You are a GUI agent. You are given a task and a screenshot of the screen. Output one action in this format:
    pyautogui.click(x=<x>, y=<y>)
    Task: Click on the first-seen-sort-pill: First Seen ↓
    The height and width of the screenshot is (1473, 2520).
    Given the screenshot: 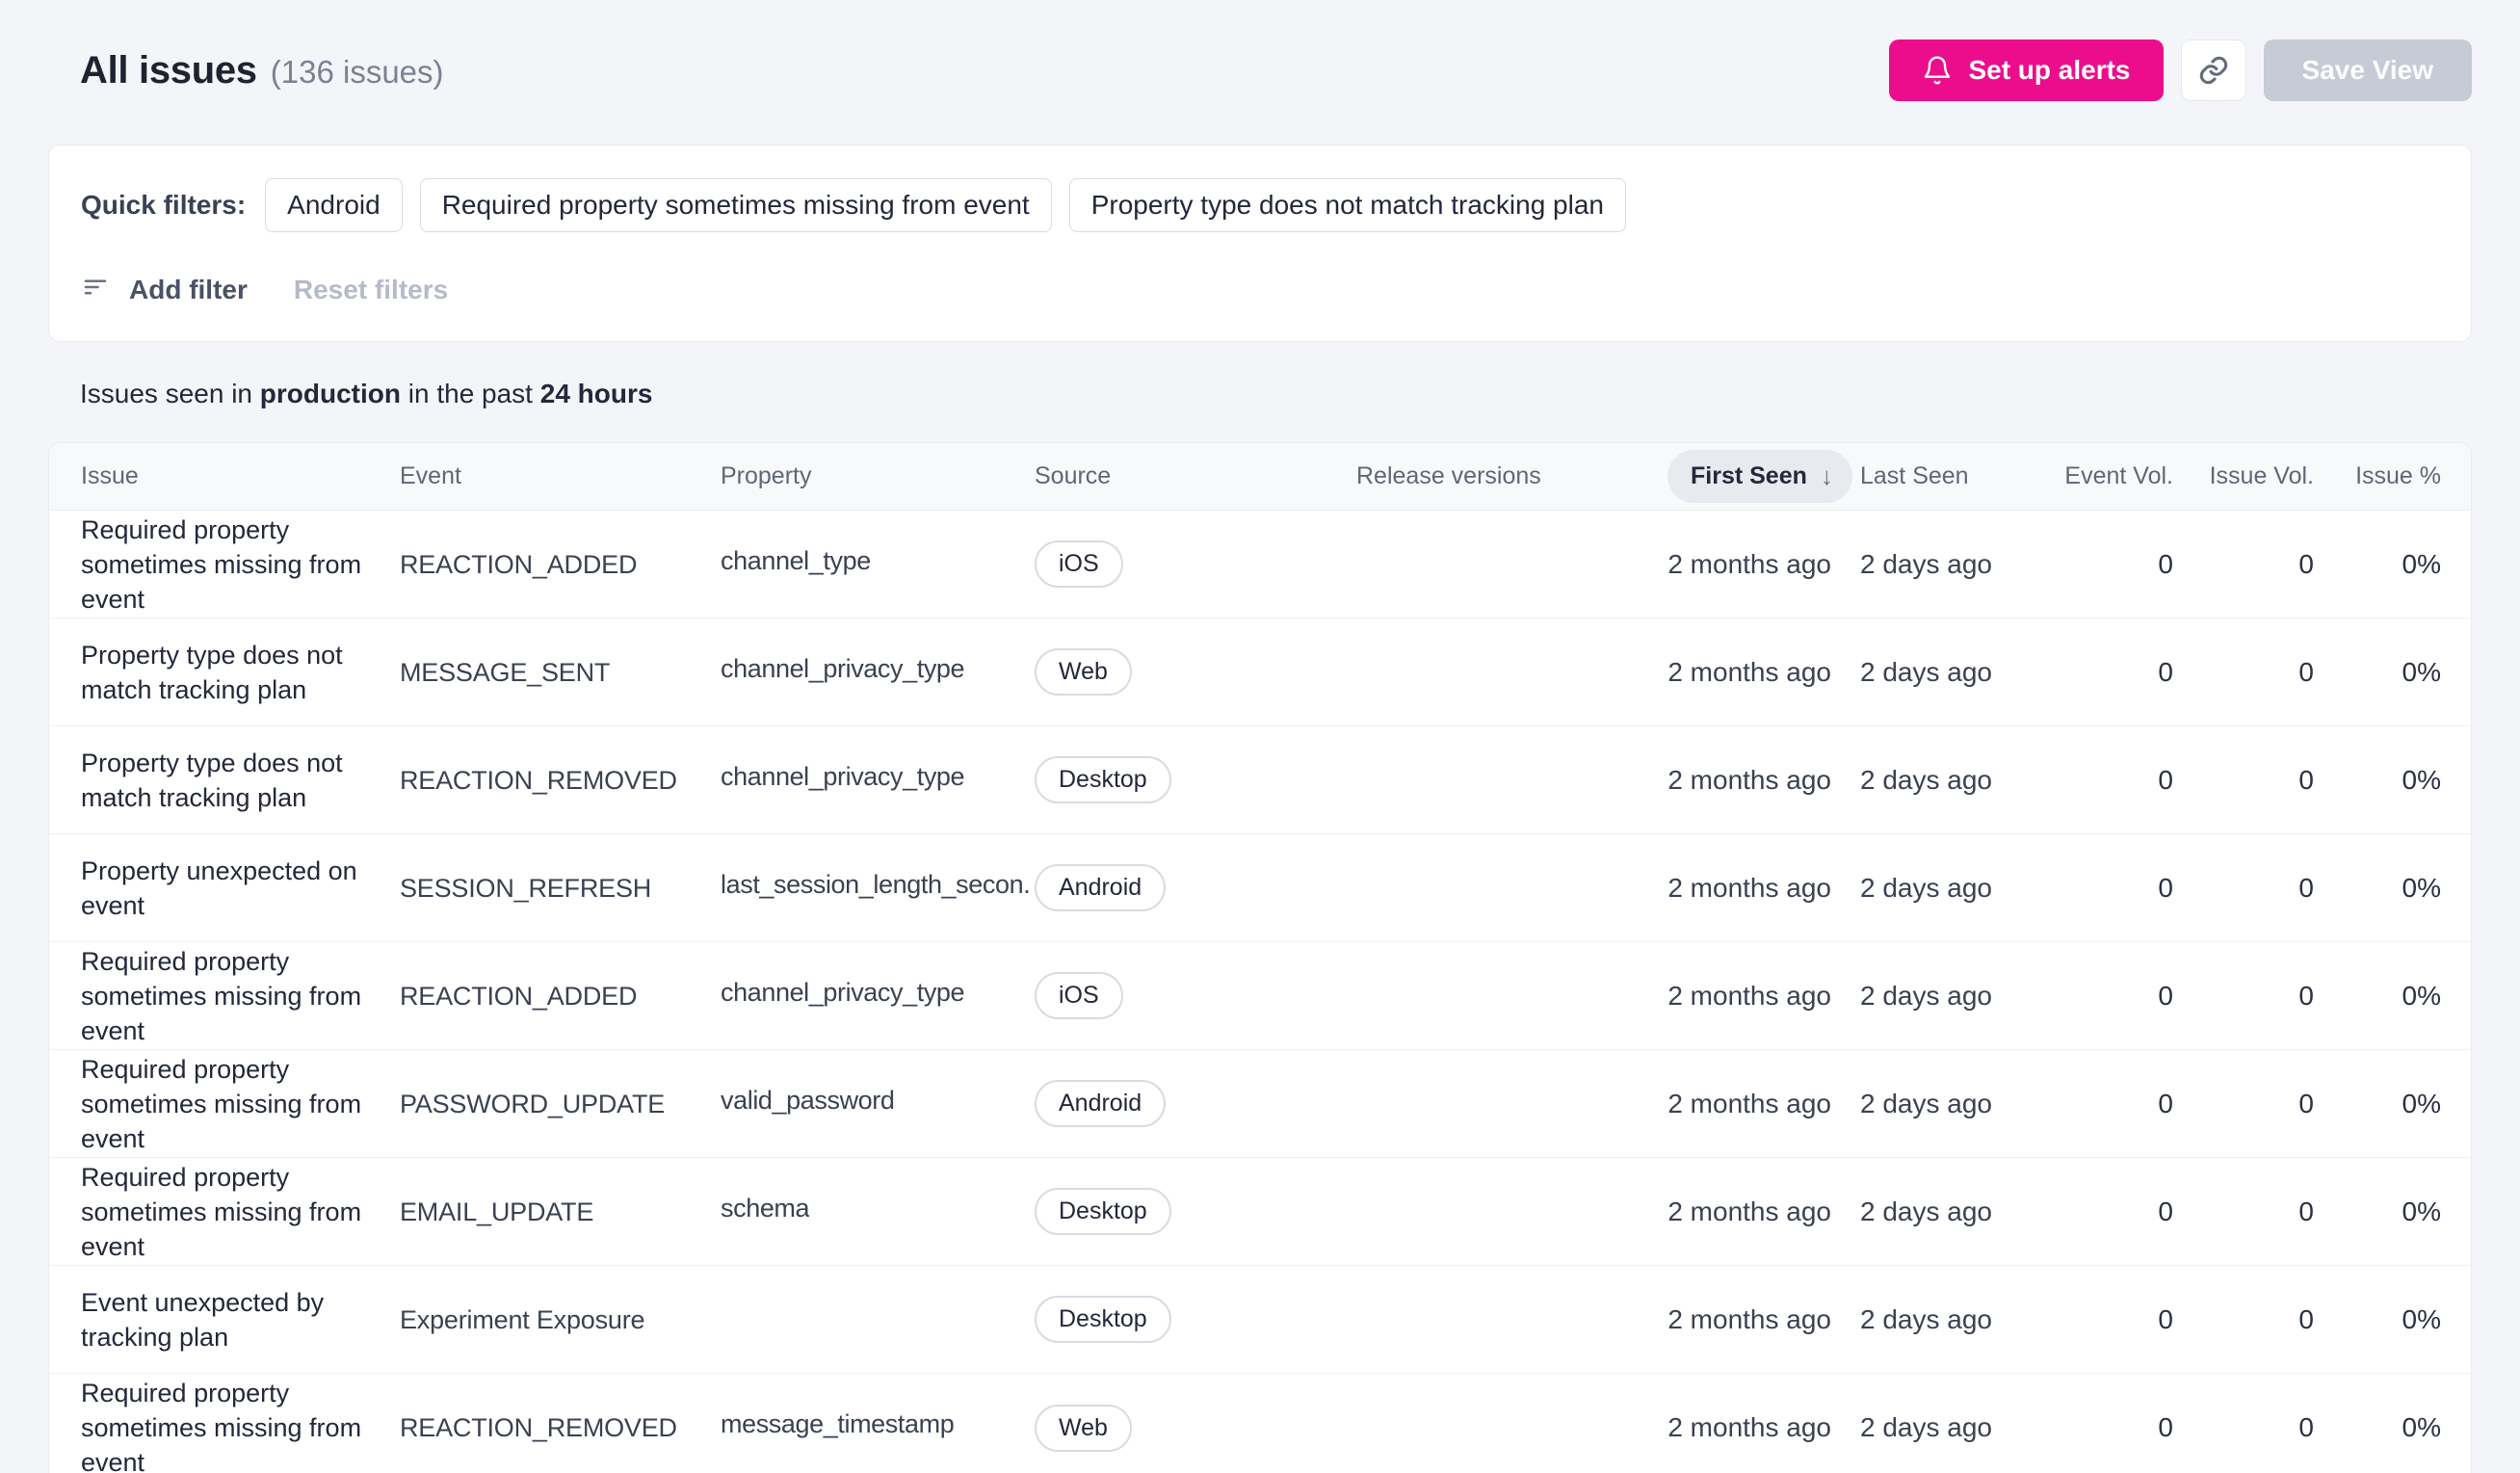 What is the action you would take?
    pyautogui.click(x=1759, y=476)
    